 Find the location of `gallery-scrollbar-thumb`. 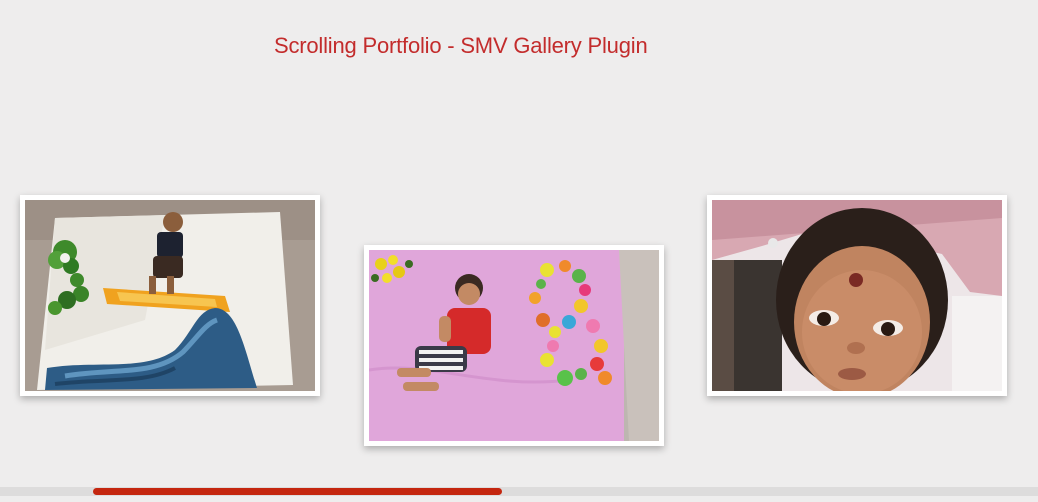

gallery-scrollbar-thumb is located at coordinates (297, 491).